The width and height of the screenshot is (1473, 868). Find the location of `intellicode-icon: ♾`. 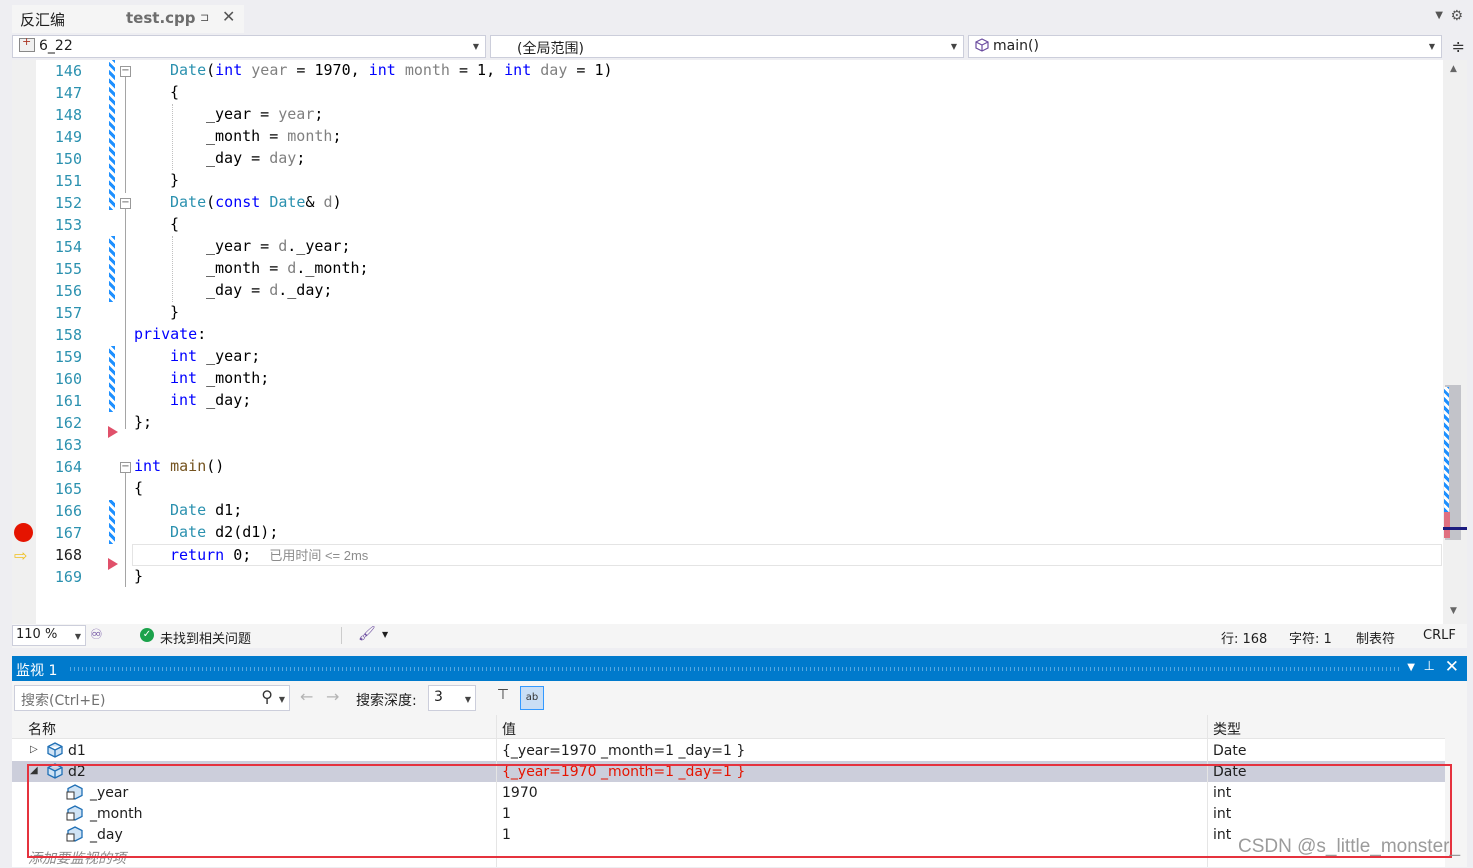

intellicode-icon: ♾ is located at coordinates (96, 635).